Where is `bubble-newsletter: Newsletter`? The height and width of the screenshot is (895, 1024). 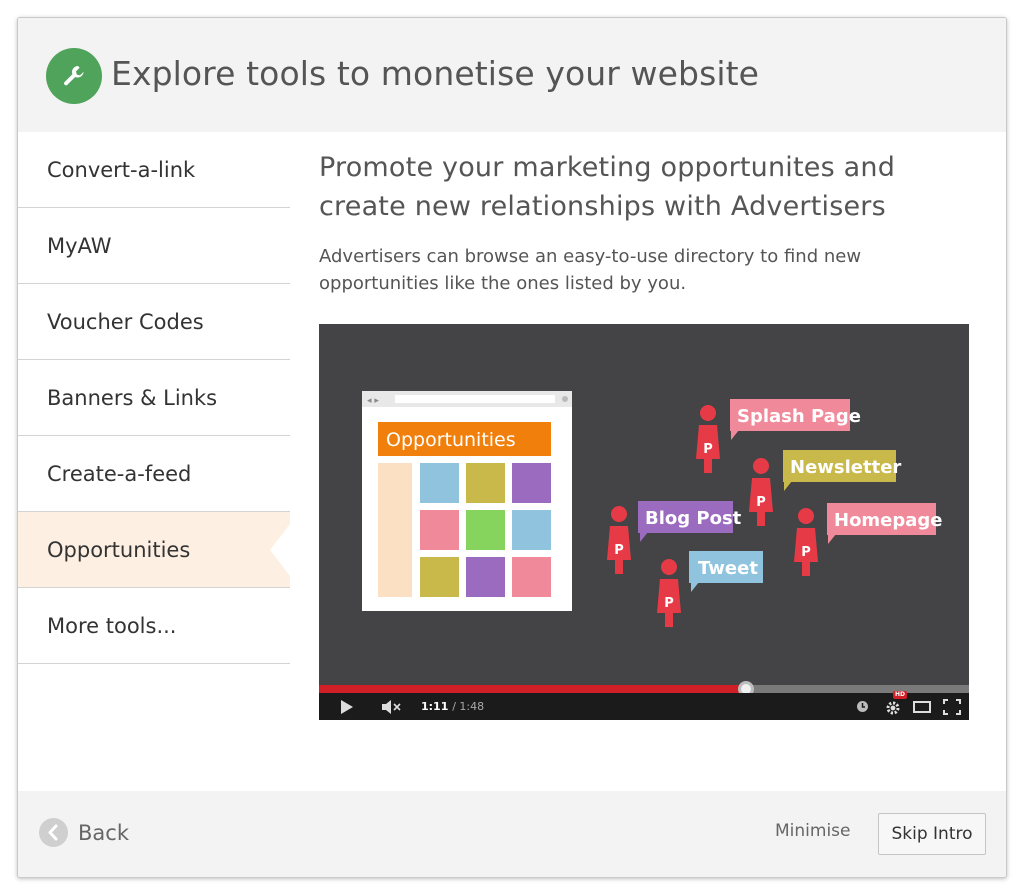 bubble-newsletter: Newsletter is located at coordinates (842, 470).